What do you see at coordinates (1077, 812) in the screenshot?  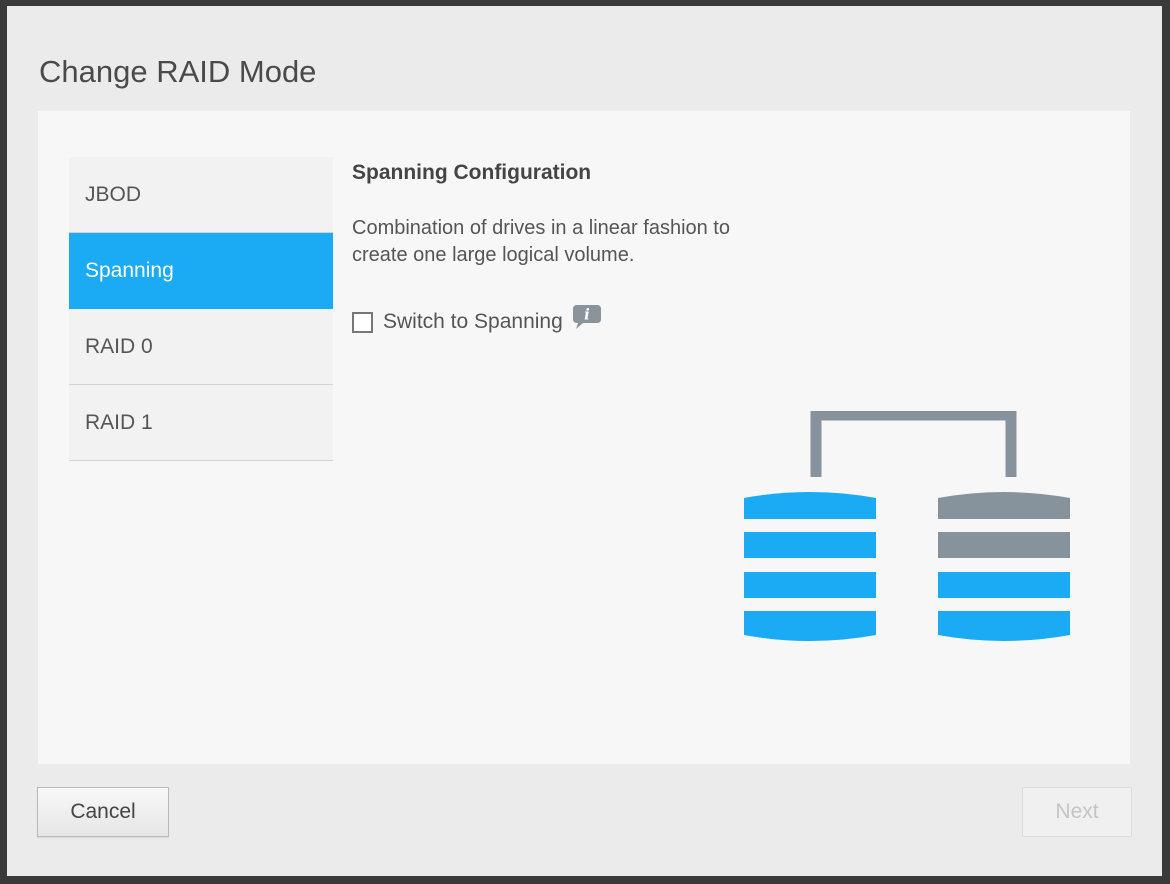 I see `next-button: Next` at bounding box center [1077, 812].